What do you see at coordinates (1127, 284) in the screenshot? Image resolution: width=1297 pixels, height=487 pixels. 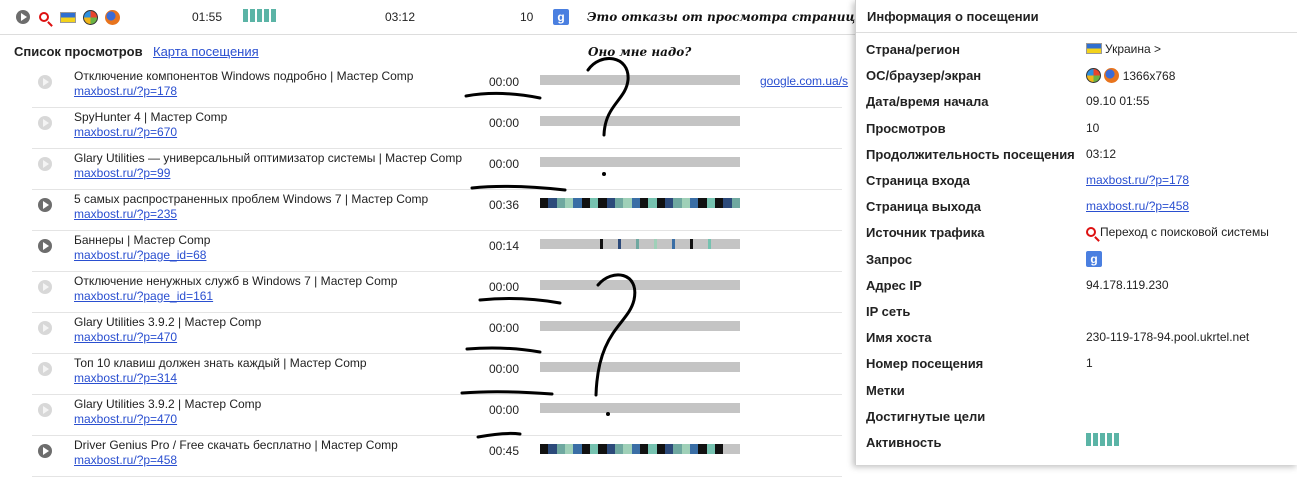 I see `info-value: 94.178.119.230` at bounding box center [1127, 284].